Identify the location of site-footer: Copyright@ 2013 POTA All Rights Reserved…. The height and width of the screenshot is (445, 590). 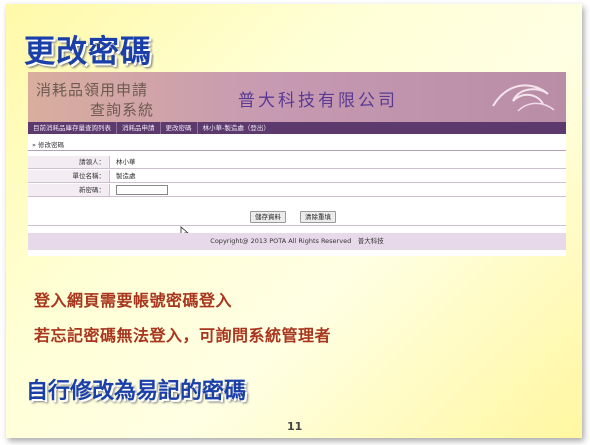
(297, 241).